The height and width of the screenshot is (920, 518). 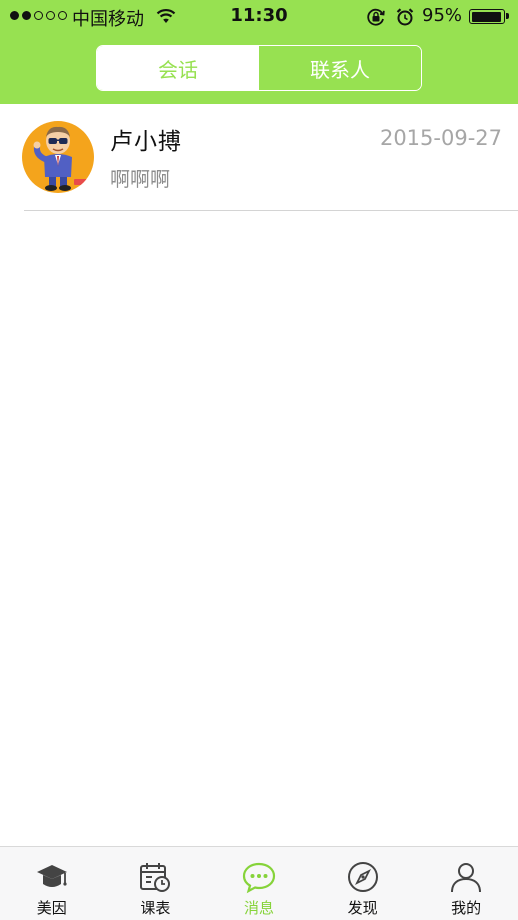 I want to click on chat-bubble-icon, so click(x=259, y=877).